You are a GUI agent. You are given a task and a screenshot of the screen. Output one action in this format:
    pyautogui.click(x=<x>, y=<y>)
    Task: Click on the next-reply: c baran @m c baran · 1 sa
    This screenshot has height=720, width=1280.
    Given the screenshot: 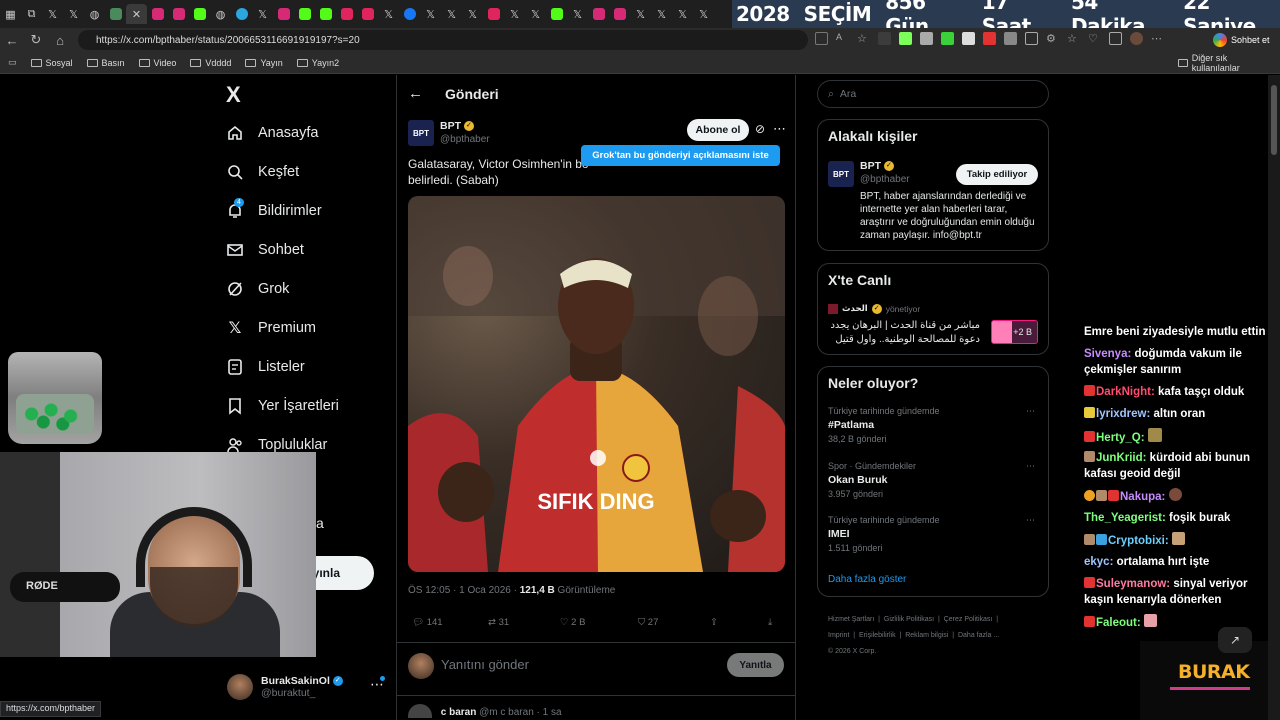 What is the action you would take?
    pyautogui.click(x=596, y=712)
    